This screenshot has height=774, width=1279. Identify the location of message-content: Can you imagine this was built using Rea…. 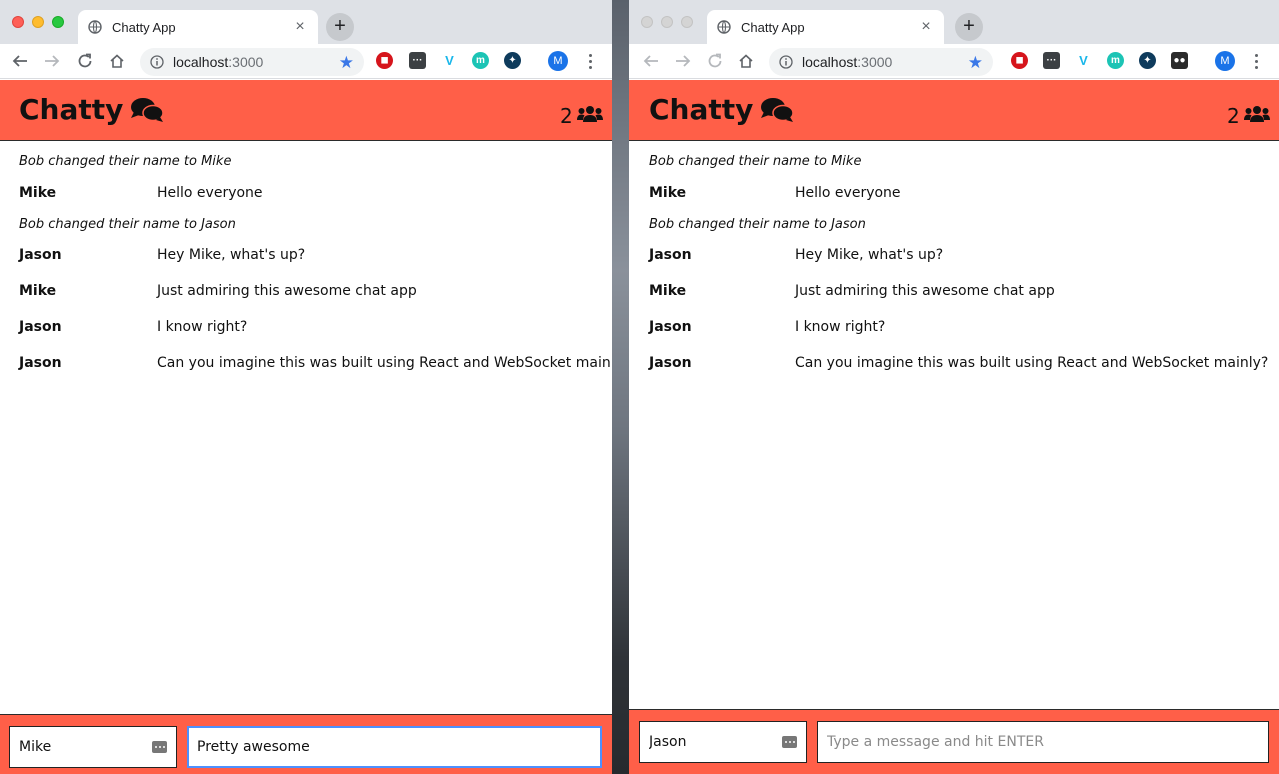
(384, 363).